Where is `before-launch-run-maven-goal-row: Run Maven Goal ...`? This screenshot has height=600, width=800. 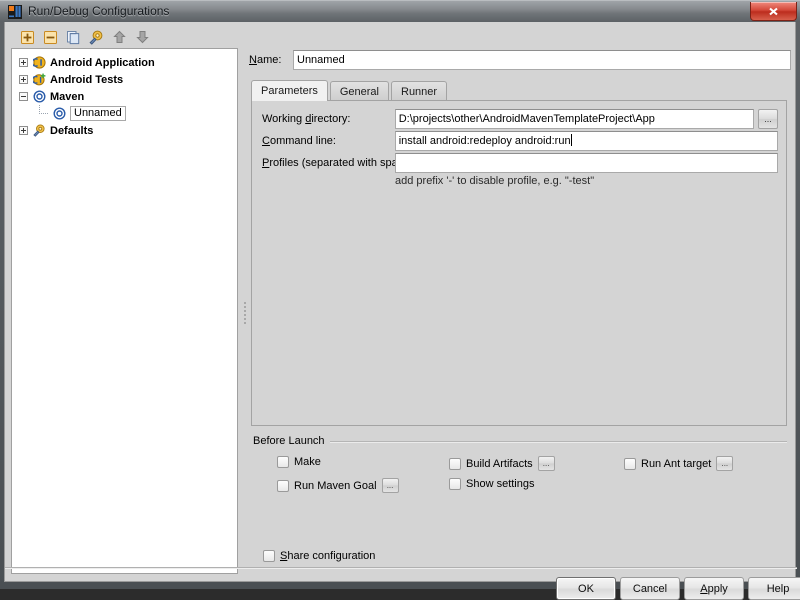 before-launch-run-maven-goal-row: Run Maven Goal ... is located at coordinates (338, 485).